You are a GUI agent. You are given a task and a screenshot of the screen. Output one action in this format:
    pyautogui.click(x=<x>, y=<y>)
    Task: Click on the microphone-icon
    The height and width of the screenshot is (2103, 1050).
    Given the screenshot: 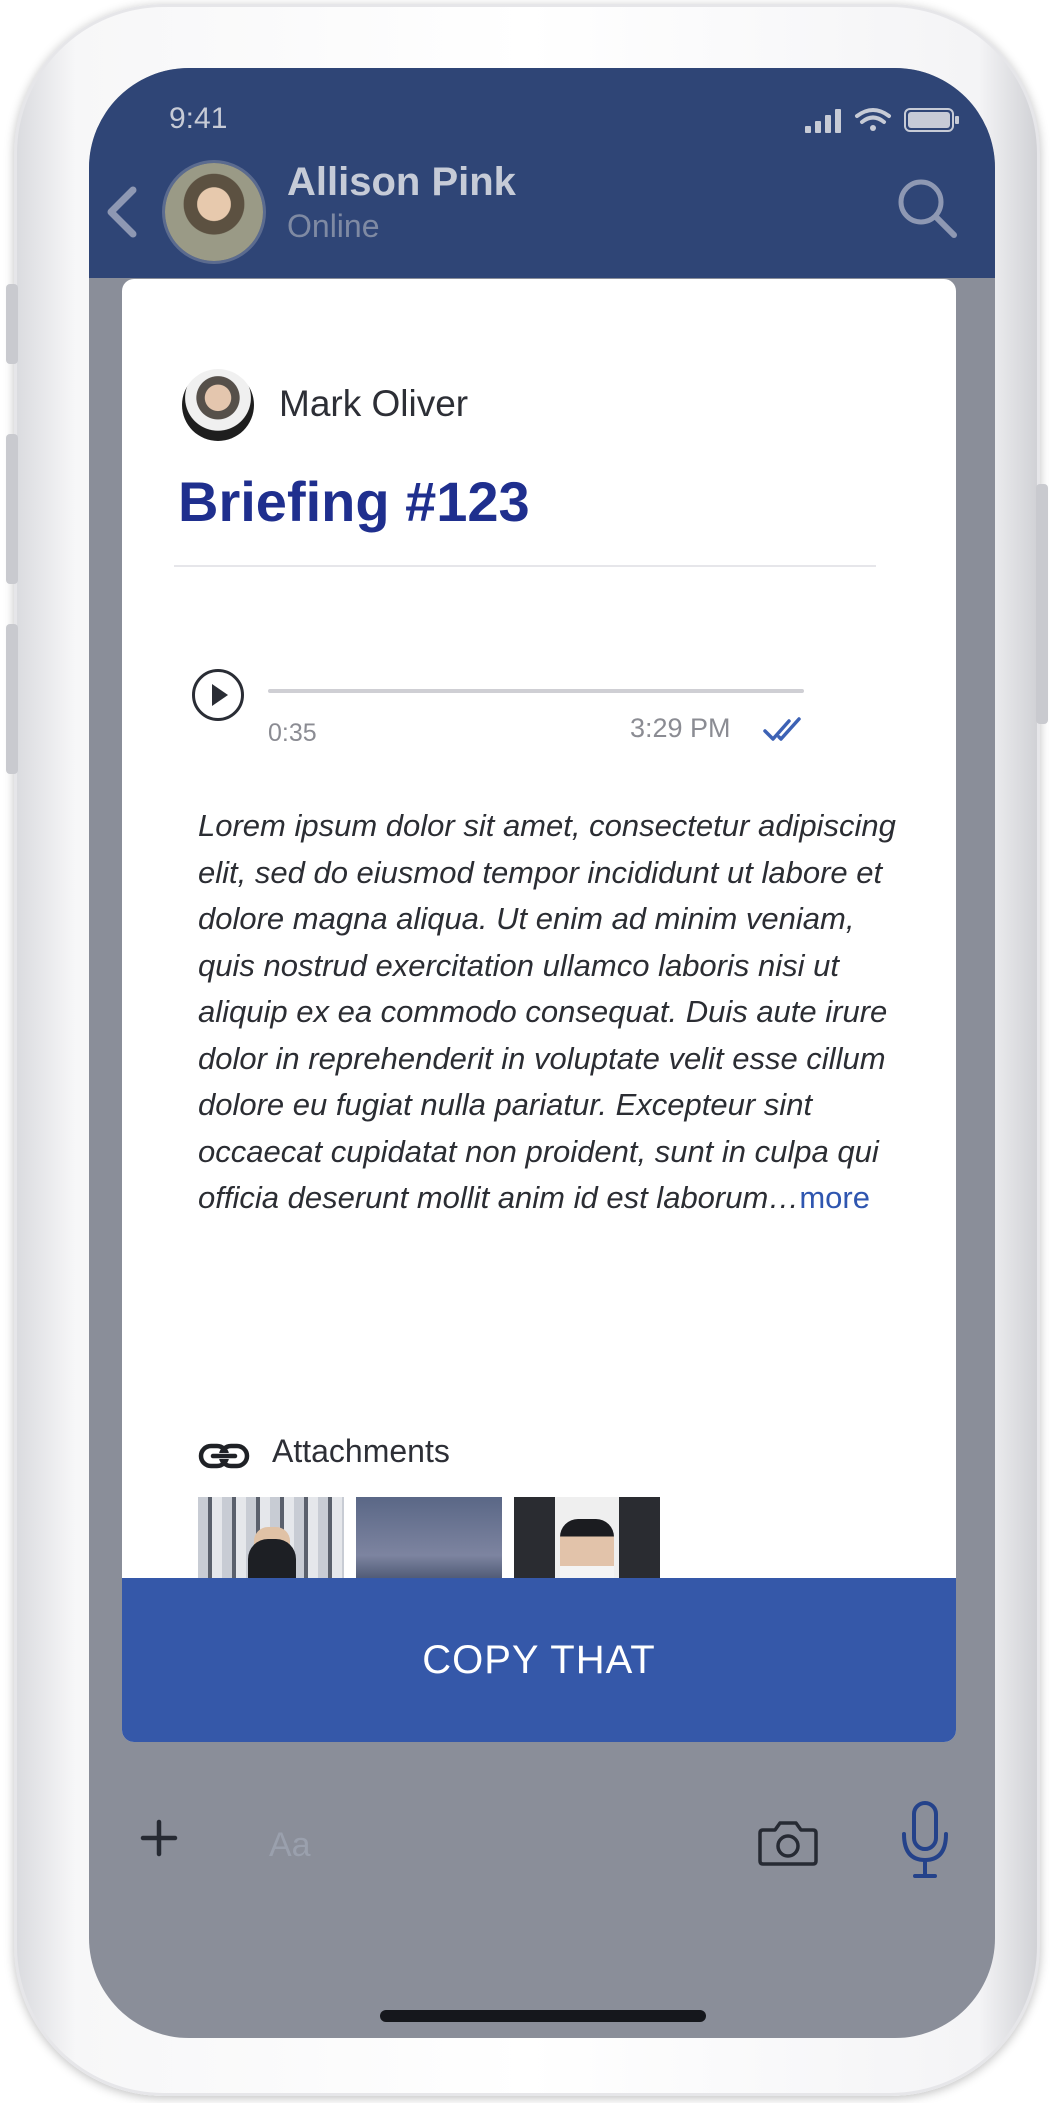 What is the action you would take?
    pyautogui.click(x=925, y=1839)
    